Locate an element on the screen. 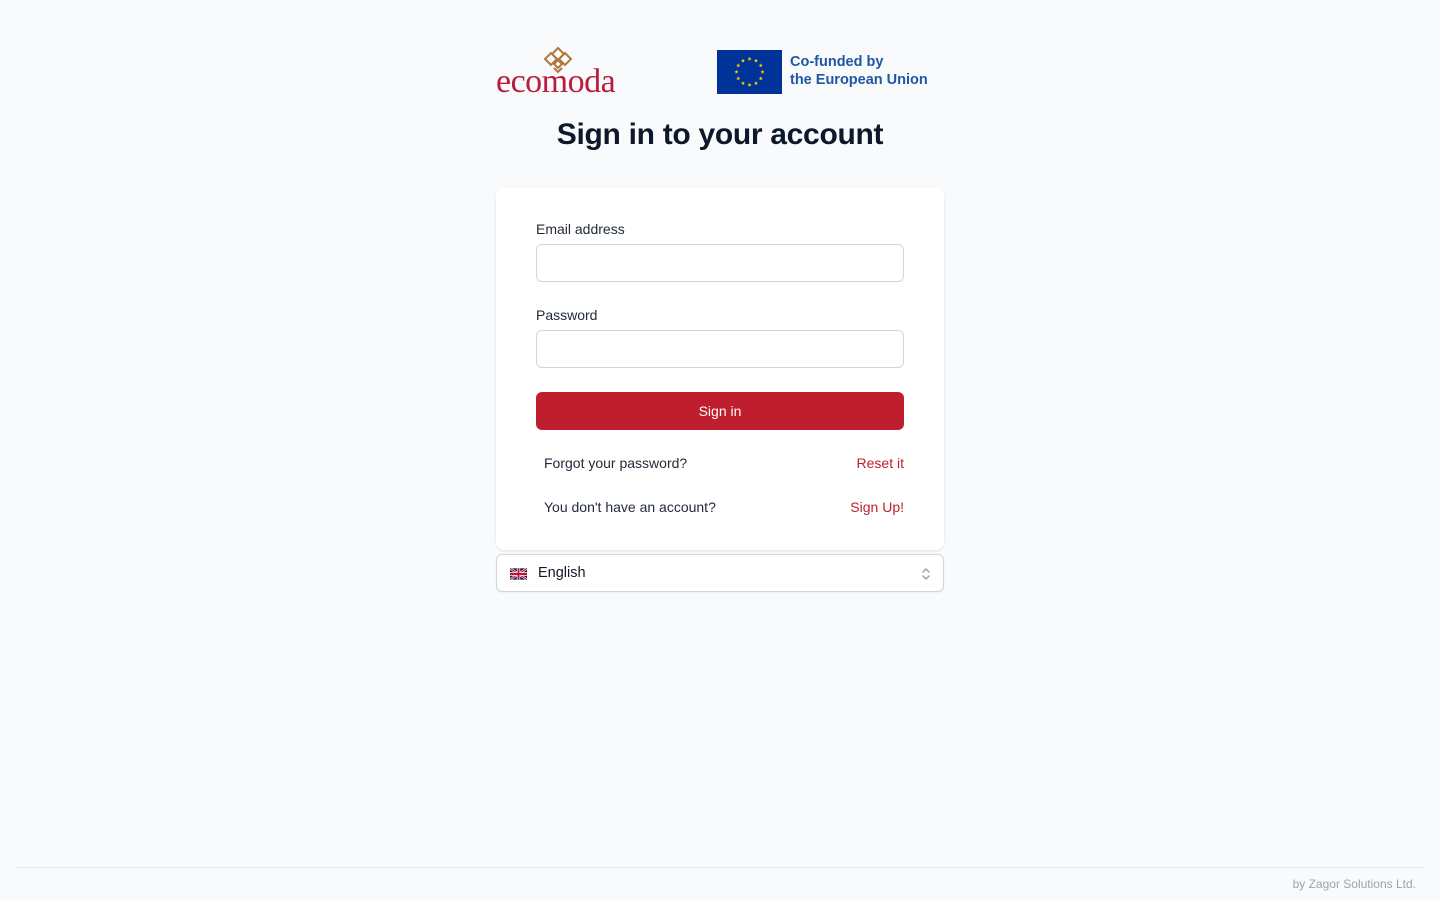 This screenshot has width=1440, height=900. eu-line-1: Co-funded by is located at coordinates (837, 62).